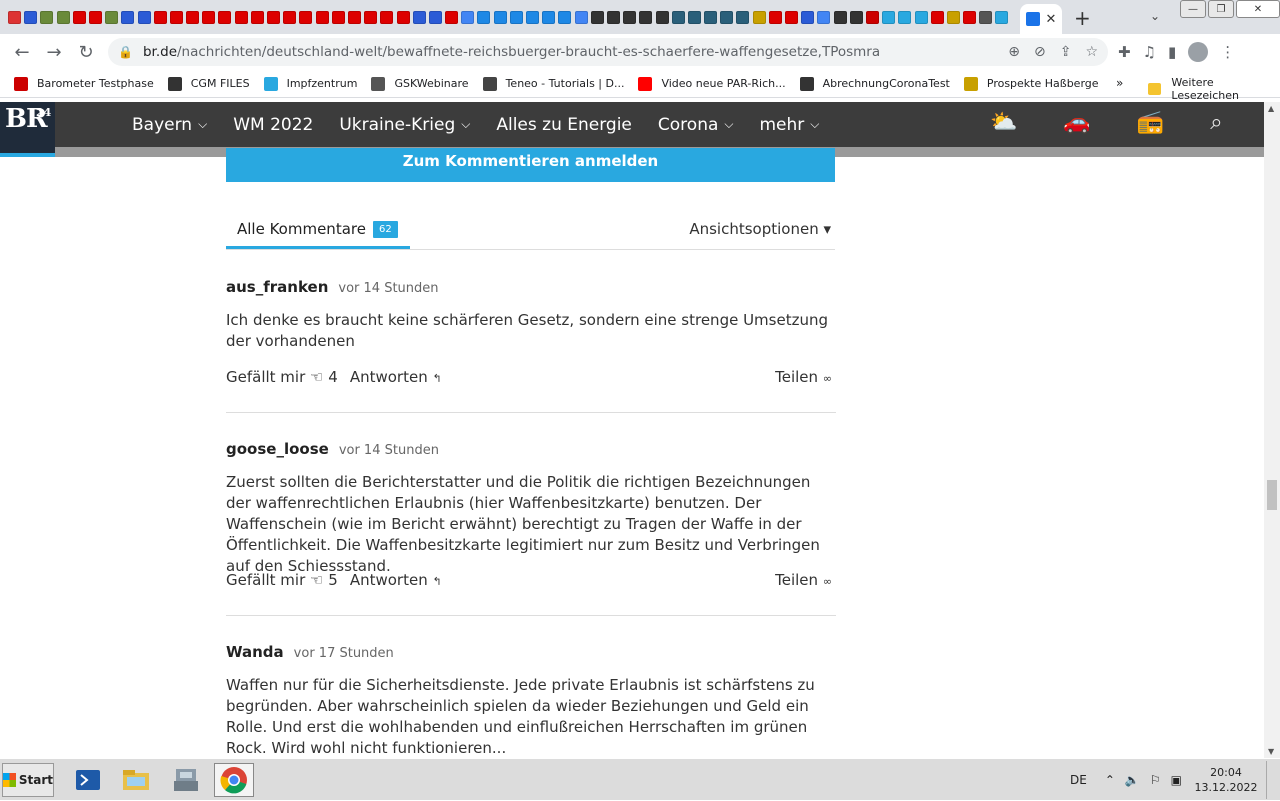  Describe the element at coordinates (1041, 19) in the screenshot. I see `active-tab: ✕` at that location.